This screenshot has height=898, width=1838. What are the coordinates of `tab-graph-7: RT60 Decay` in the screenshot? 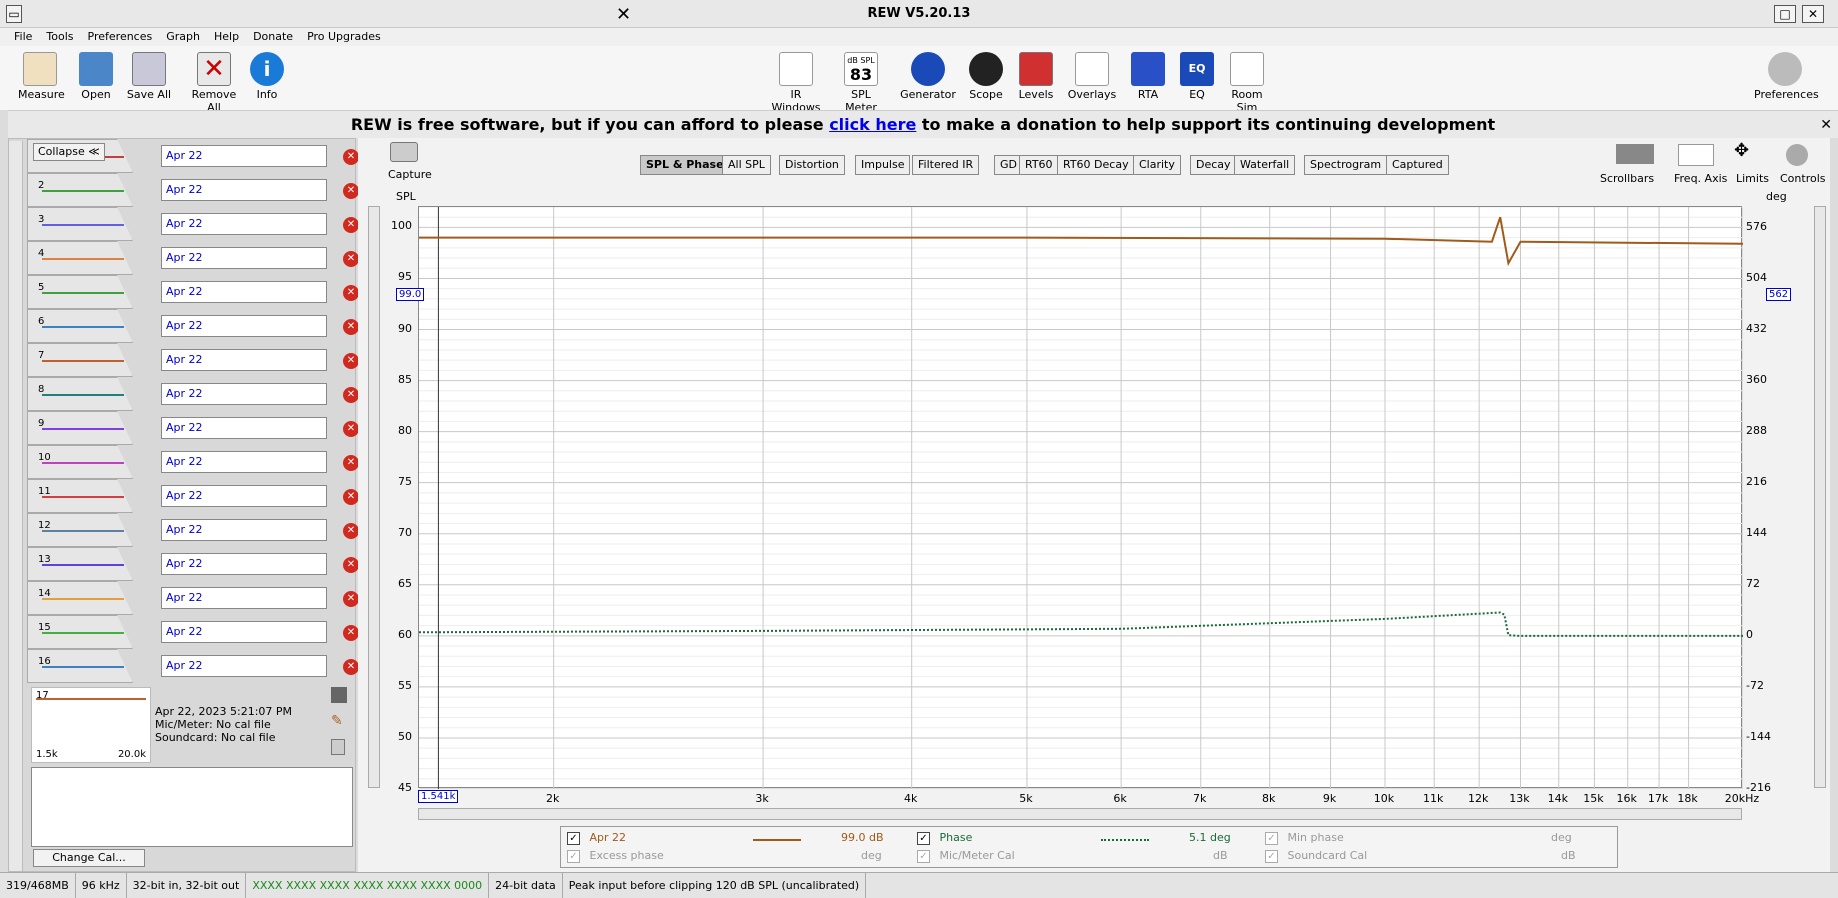 It's located at (1096, 165).